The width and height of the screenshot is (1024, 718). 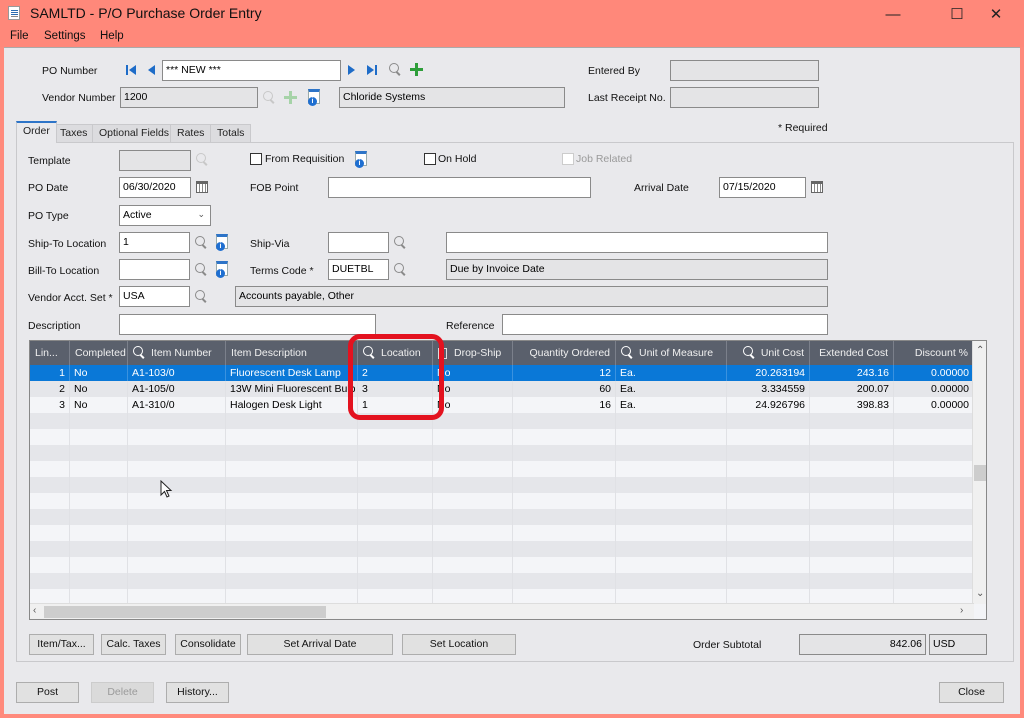 What do you see at coordinates (459, 187) in the screenshot?
I see `fob-point-input` at bounding box center [459, 187].